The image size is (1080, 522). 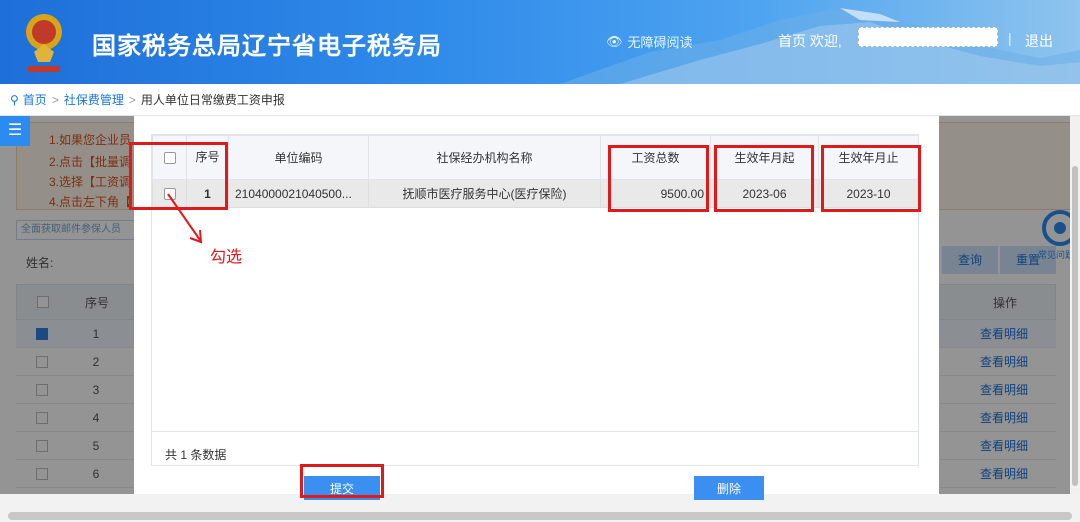 I want to click on bottom-bar, so click(x=540, y=508).